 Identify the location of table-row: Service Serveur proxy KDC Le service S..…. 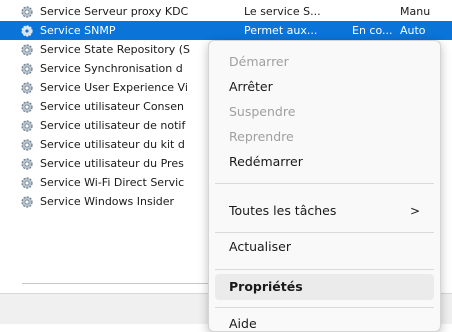
(226, 11).